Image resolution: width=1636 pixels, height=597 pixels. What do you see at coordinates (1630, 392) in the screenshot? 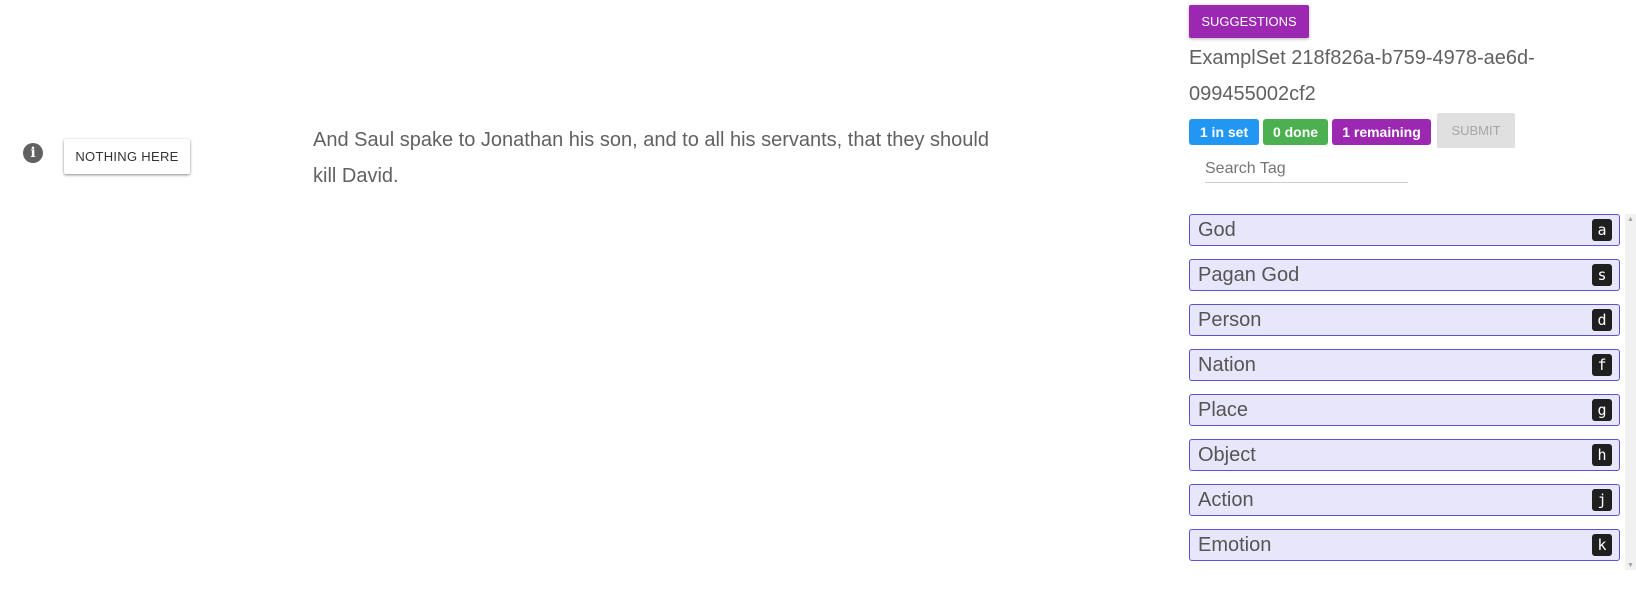
I see `tag-list-scrollbar: ▲ ▼` at bounding box center [1630, 392].